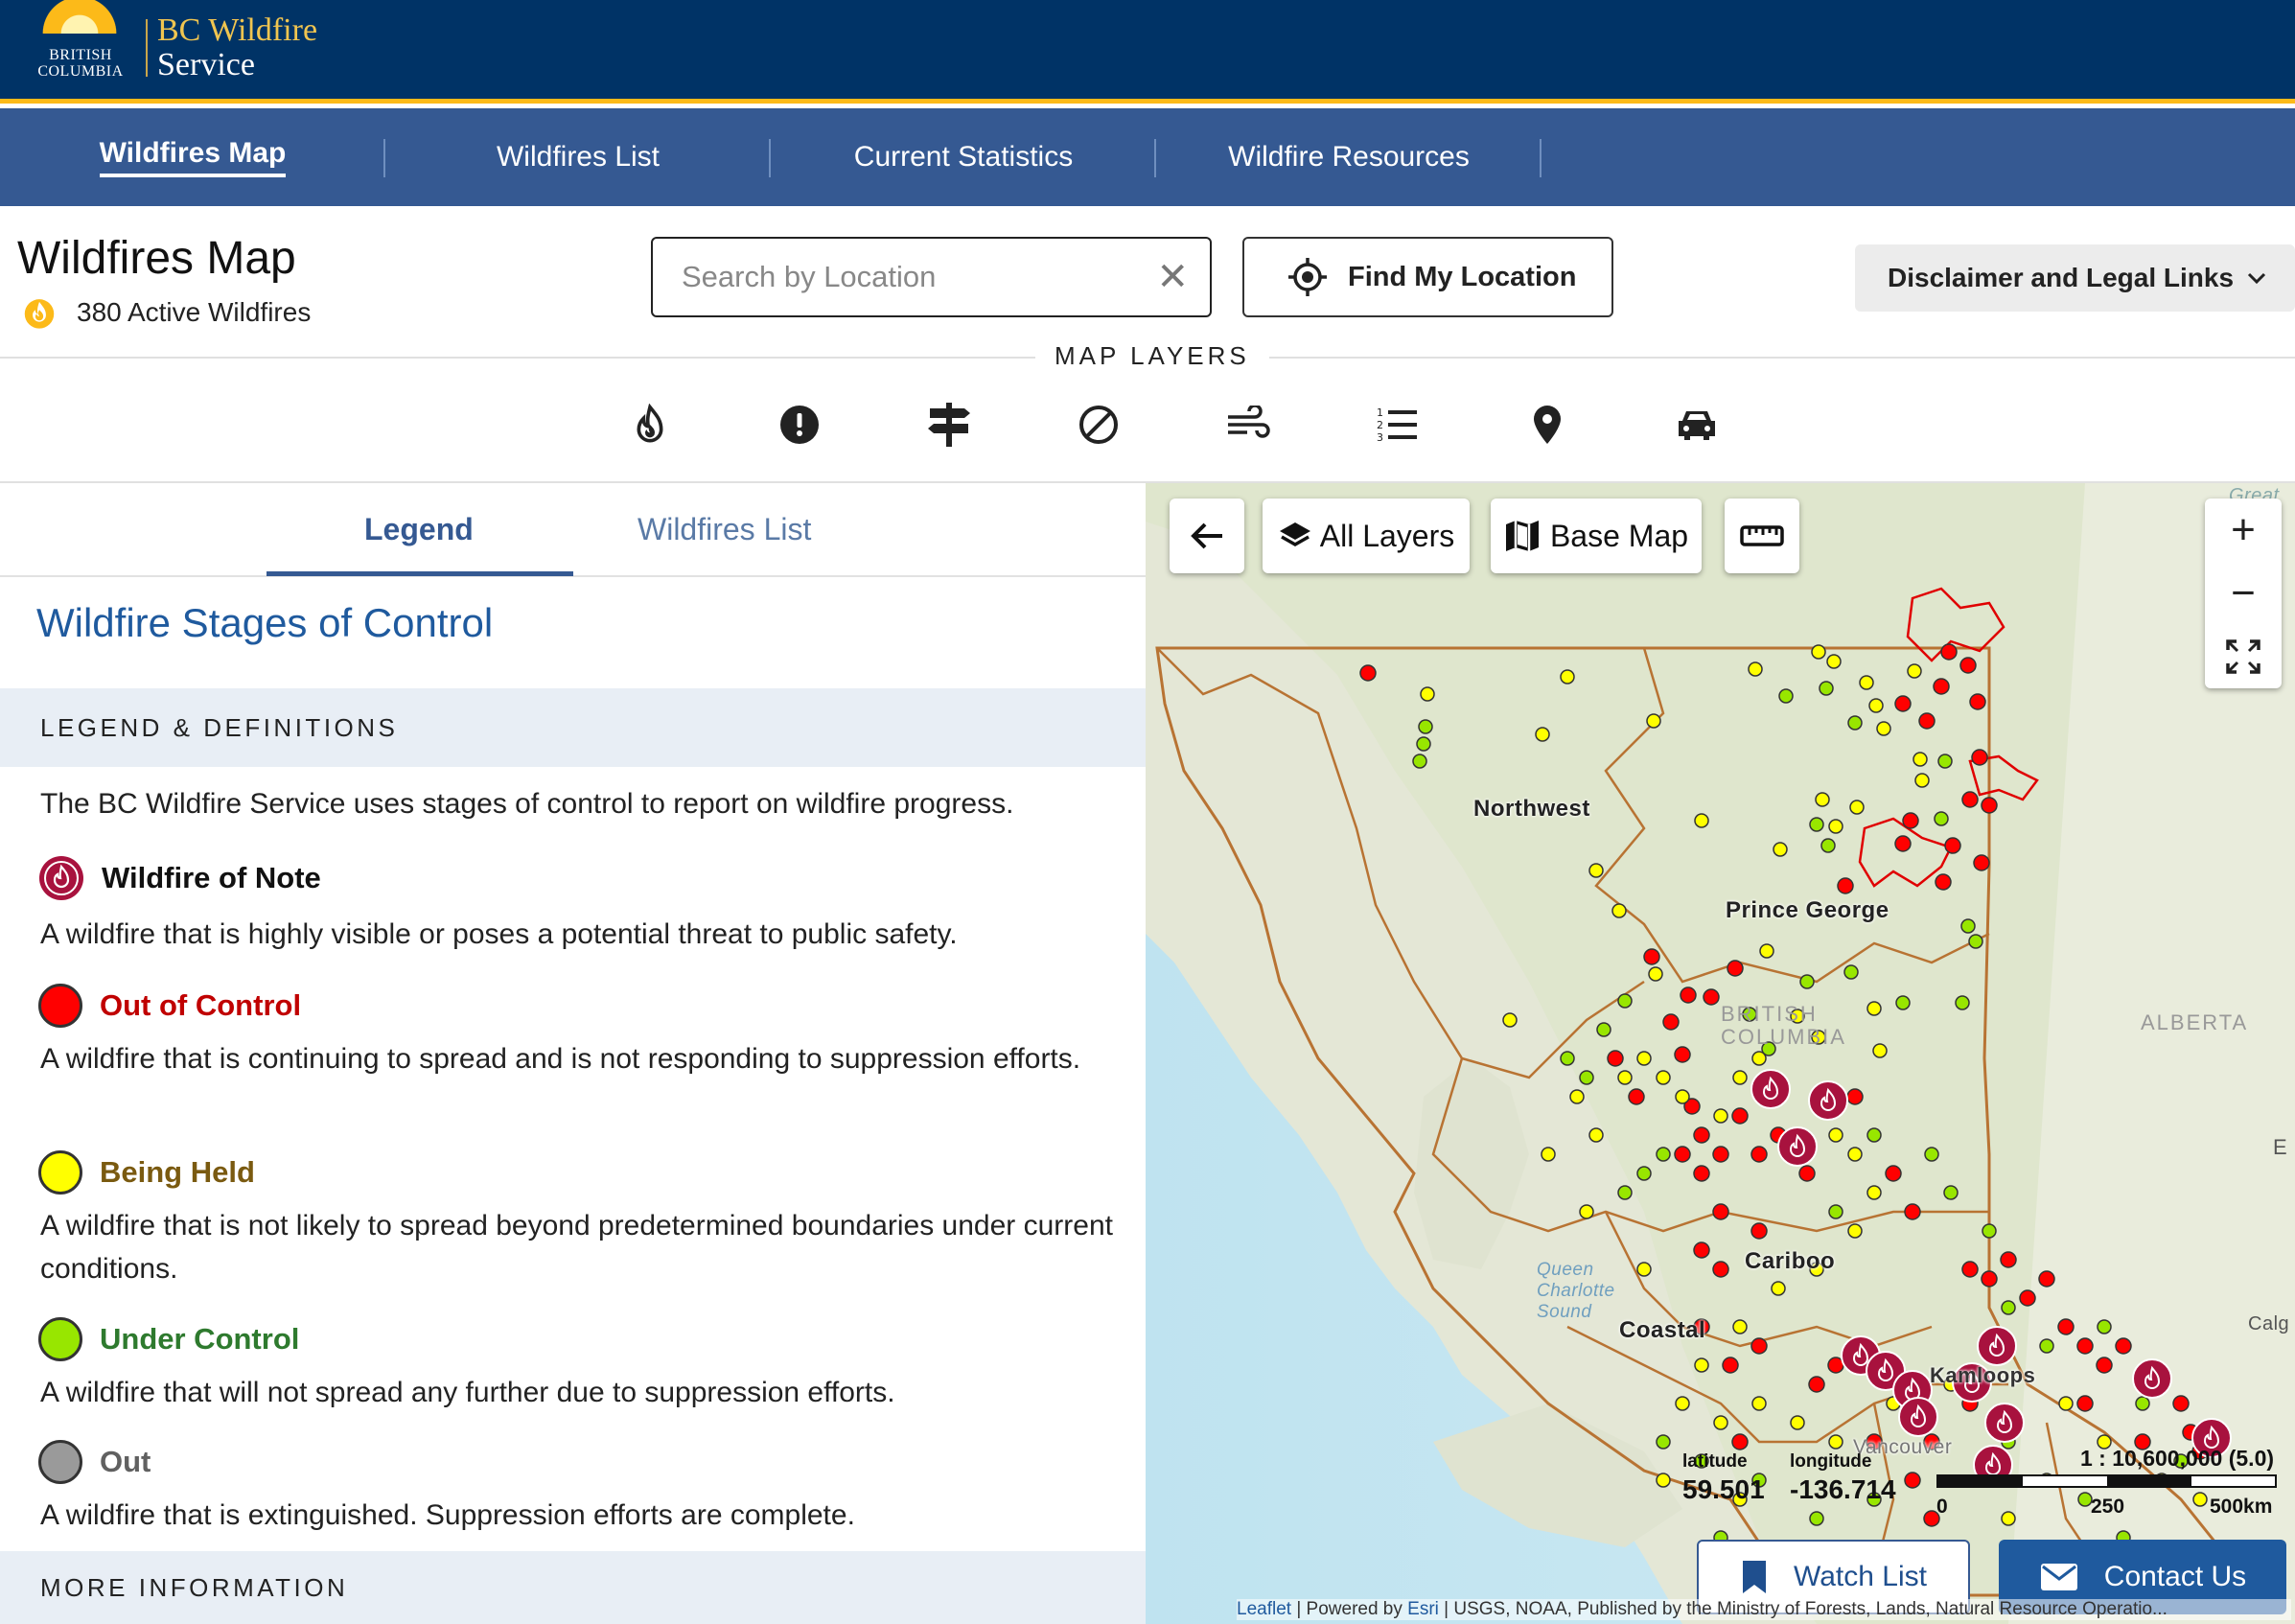  I want to click on map-layer-toolbar: 123, so click(1174, 425).